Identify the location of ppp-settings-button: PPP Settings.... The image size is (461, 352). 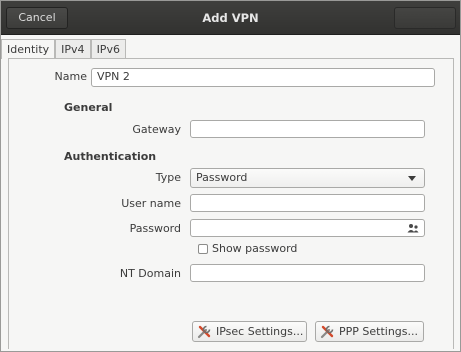
(369, 331).